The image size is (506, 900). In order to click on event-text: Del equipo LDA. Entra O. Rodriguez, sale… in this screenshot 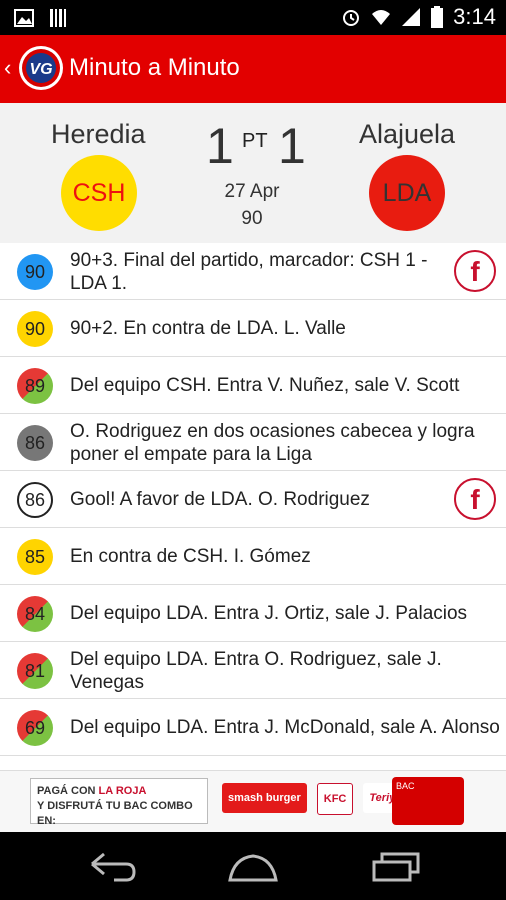, I will do `click(256, 671)`.